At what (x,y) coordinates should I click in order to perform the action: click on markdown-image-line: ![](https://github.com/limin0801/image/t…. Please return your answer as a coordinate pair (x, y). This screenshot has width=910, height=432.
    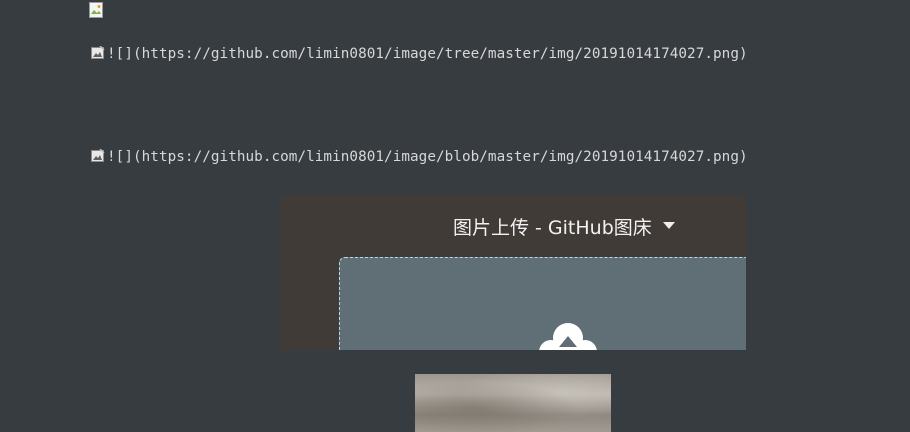
    Looking at the image, I should click on (419, 54).